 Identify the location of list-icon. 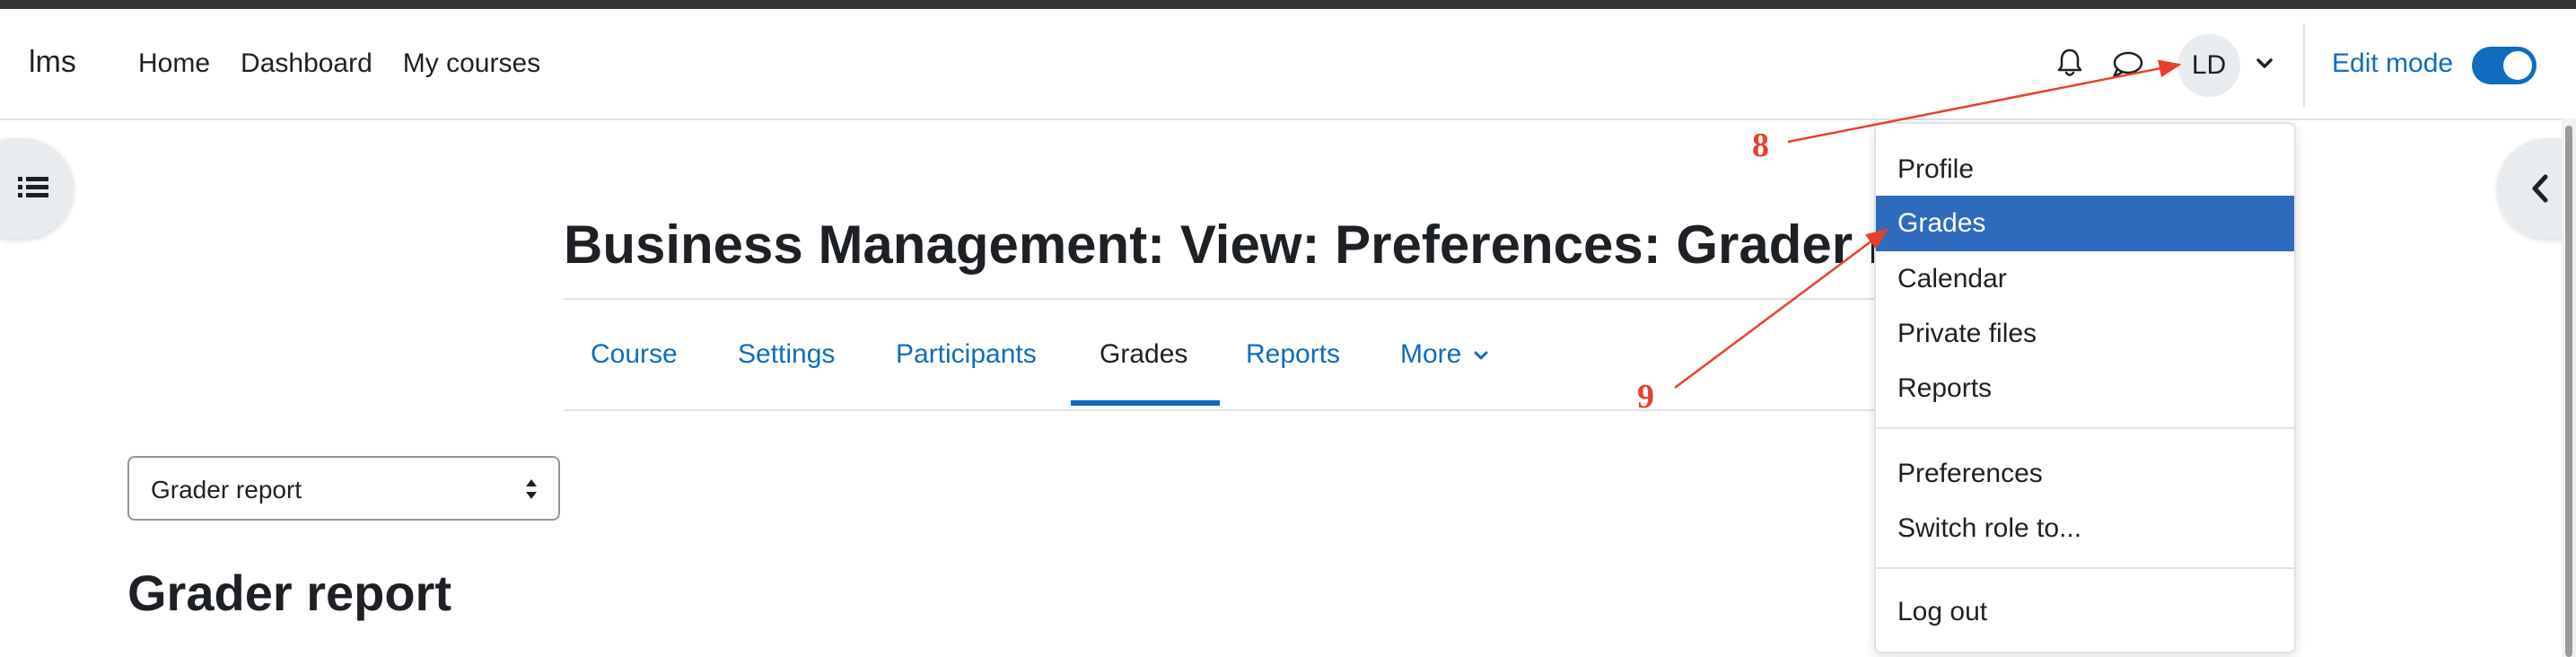
(33, 187).